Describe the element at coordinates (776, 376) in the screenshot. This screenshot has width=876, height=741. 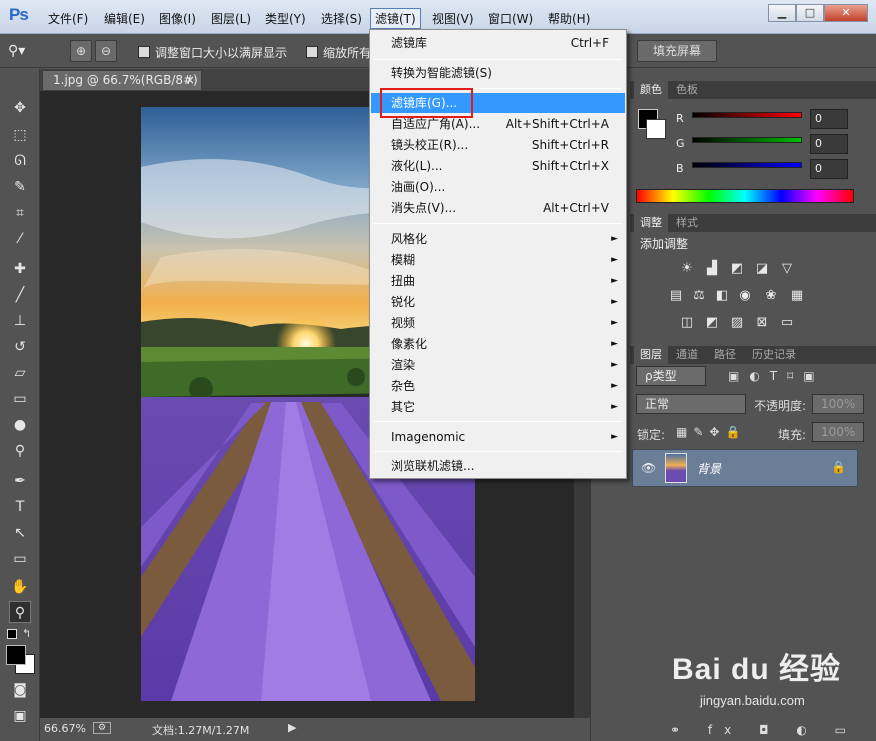
I see `layer-filter-icons: ▣◐T⌑▣` at that location.